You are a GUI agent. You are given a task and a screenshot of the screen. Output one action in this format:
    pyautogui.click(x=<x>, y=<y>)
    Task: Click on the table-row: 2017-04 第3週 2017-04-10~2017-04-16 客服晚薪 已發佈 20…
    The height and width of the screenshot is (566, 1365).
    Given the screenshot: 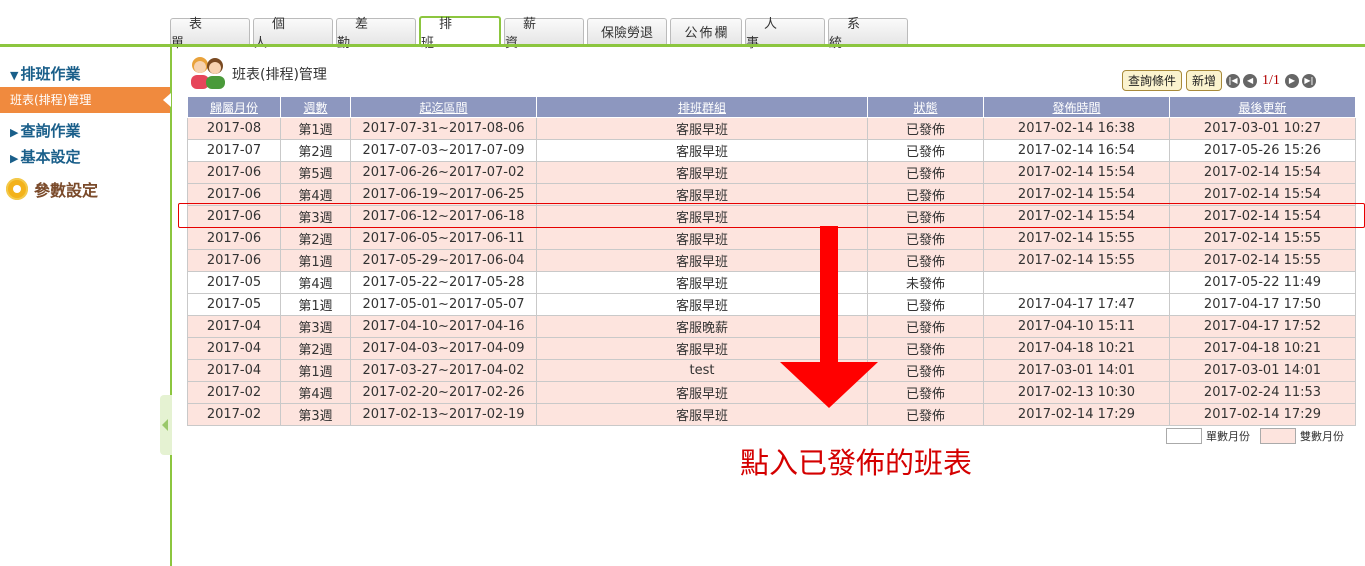 What is the action you would take?
    pyautogui.click(x=771, y=326)
    